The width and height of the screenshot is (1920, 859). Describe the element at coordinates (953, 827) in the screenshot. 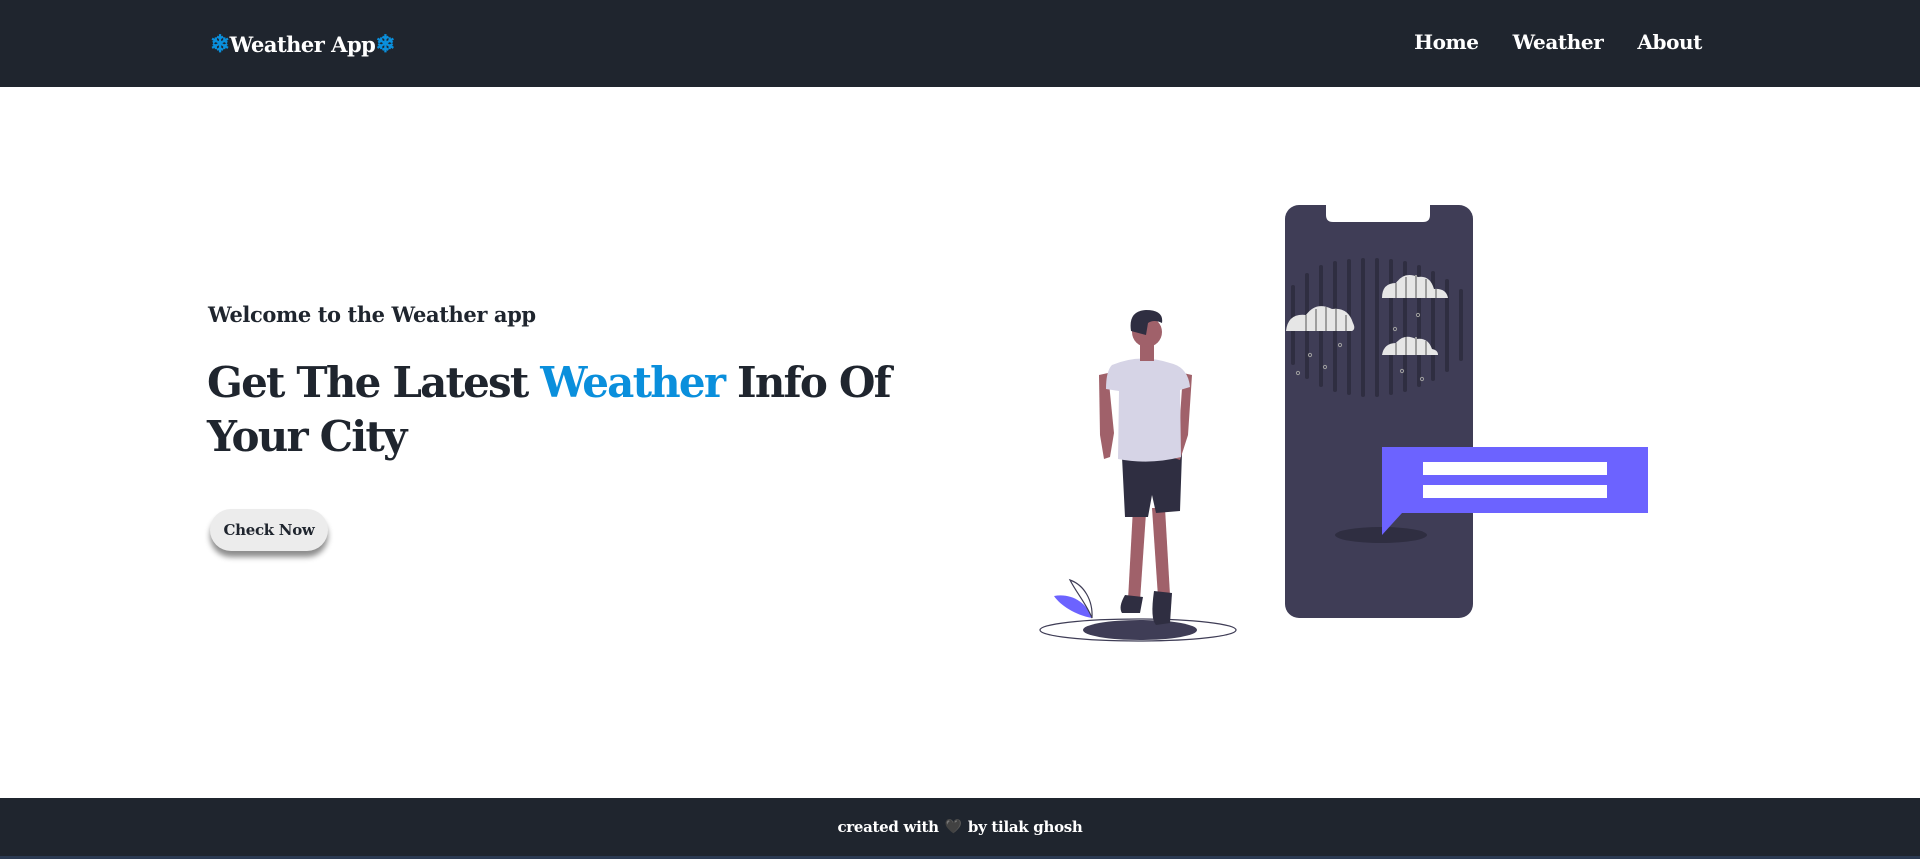

I see `heart-icon: 🖤` at that location.